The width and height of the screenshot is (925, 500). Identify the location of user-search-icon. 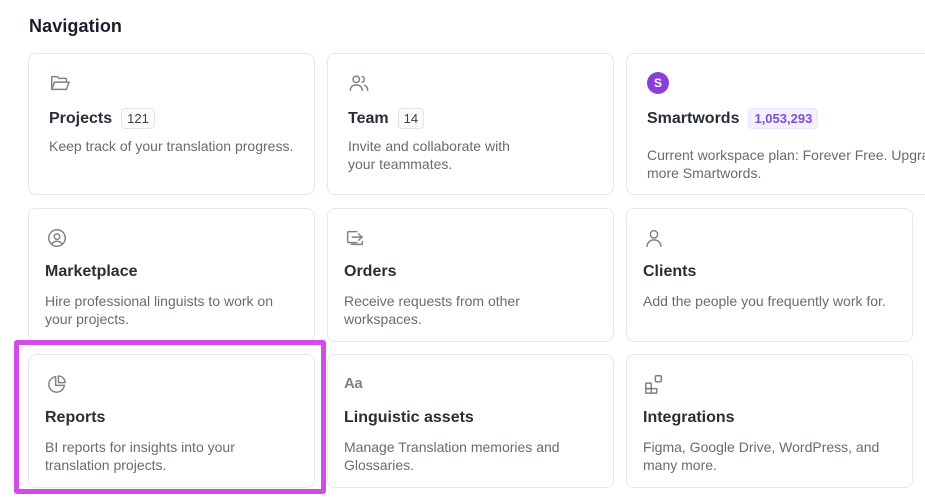
(57, 238).